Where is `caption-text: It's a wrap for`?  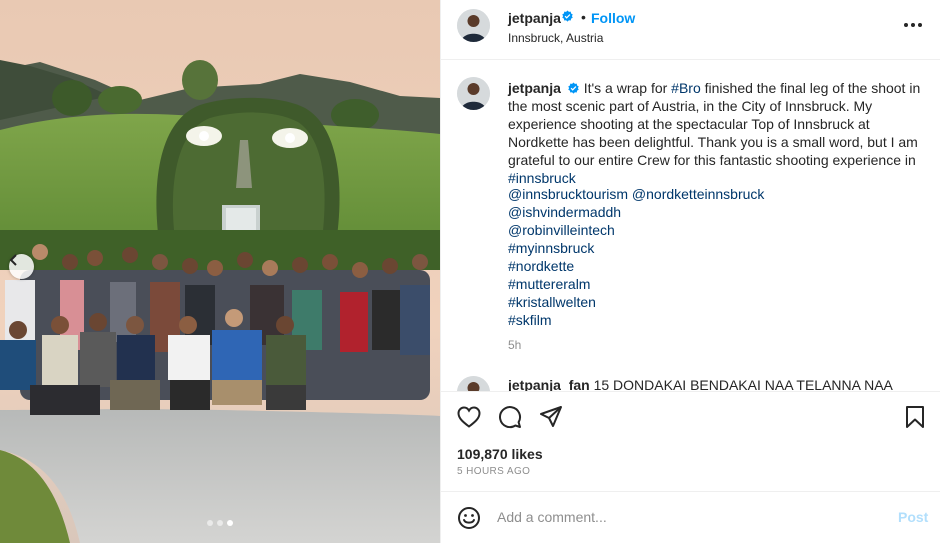 caption-text: It's a wrap for is located at coordinates (627, 88).